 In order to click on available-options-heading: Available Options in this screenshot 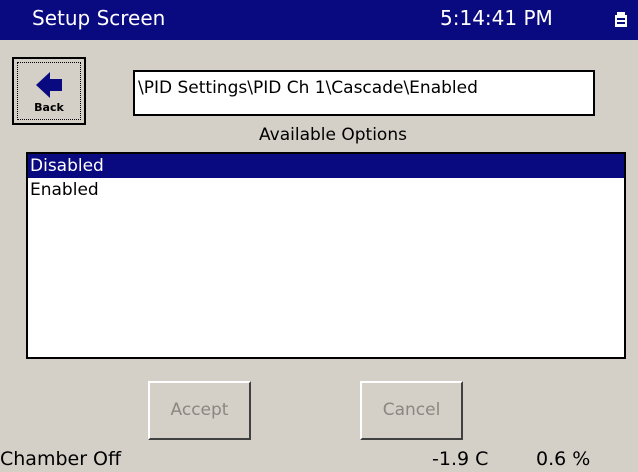, I will do `click(319, 135)`.